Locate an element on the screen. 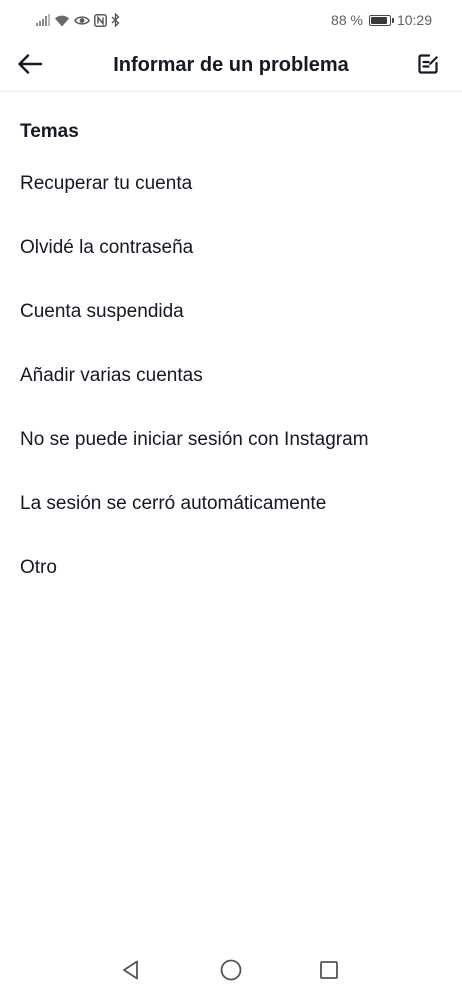 The width and height of the screenshot is (462, 1000). page-title: Informar de un problema is located at coordinates (231, 65).